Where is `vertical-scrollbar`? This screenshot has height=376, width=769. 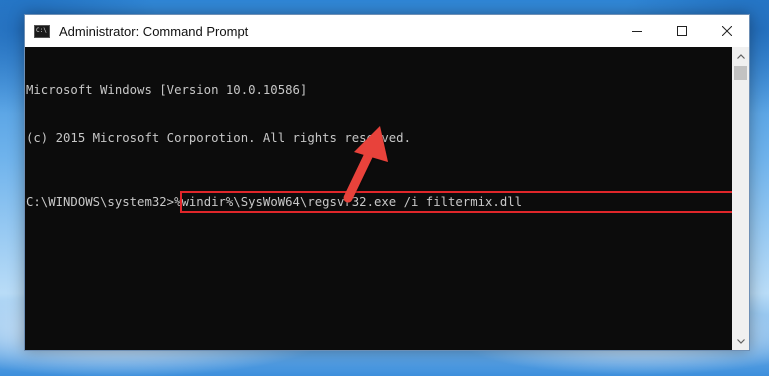 vertical-scrollbar is located at coordinates (740, 198).